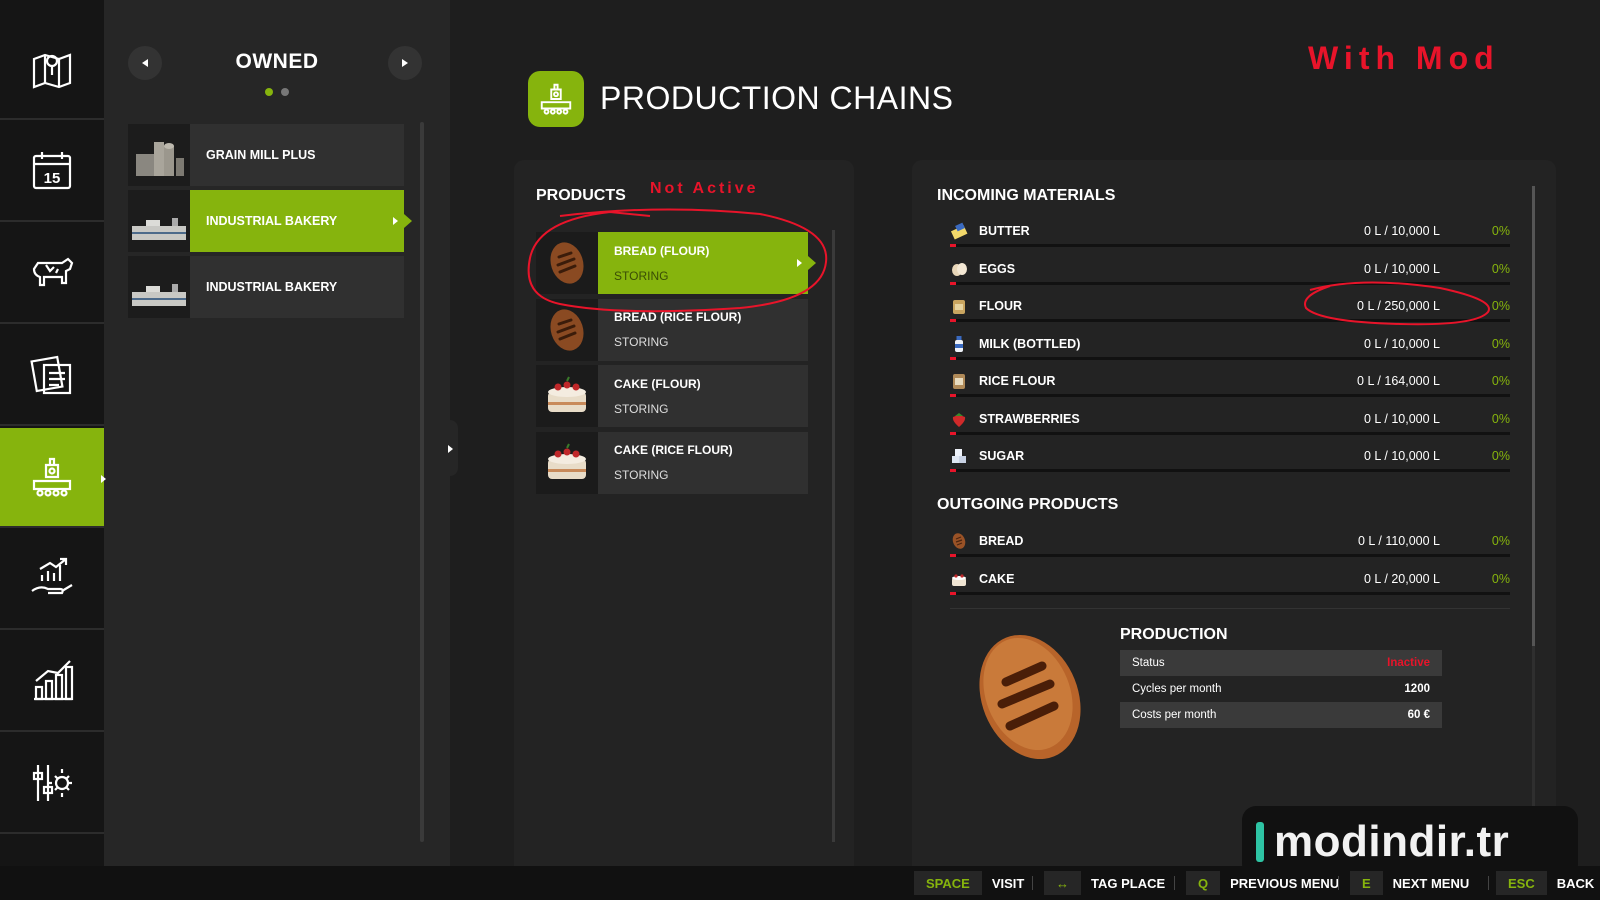  I want to click on grain-mill-thumbnail, so click(159, 155).